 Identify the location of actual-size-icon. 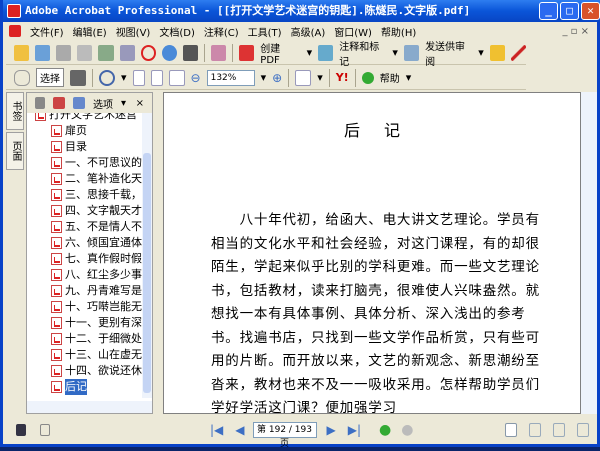
(138, 77).